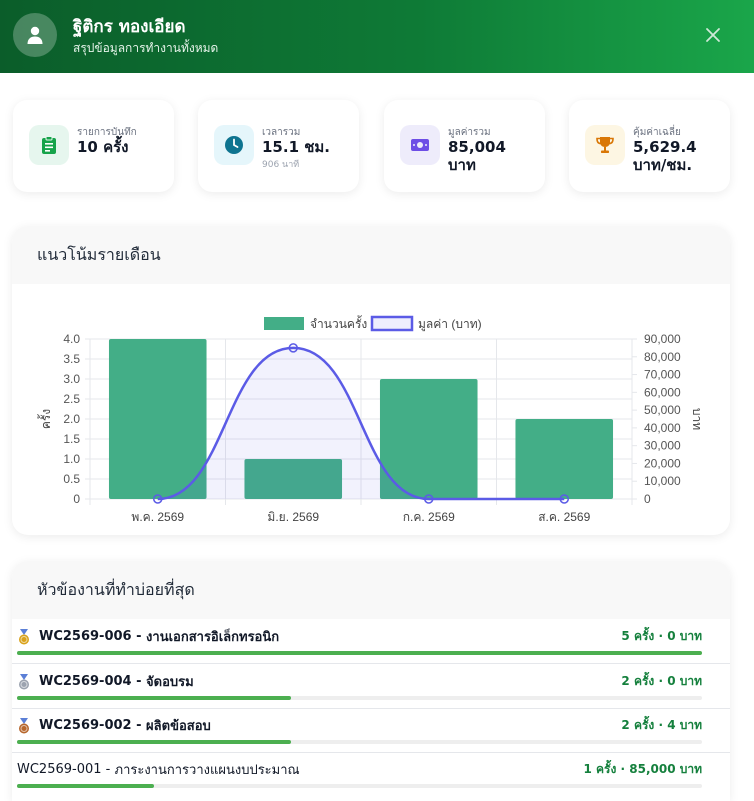 The width and height of the screenshot is (754, 801). What do you see at coordinates (564, 517) in the screenshot?
I see `x-tick-label: ส.ค. 2569` at bounding box center [564, 517].